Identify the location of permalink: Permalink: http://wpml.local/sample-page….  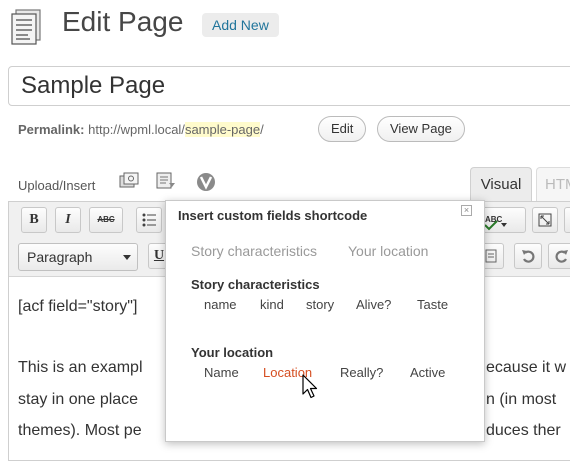
(141, 129).